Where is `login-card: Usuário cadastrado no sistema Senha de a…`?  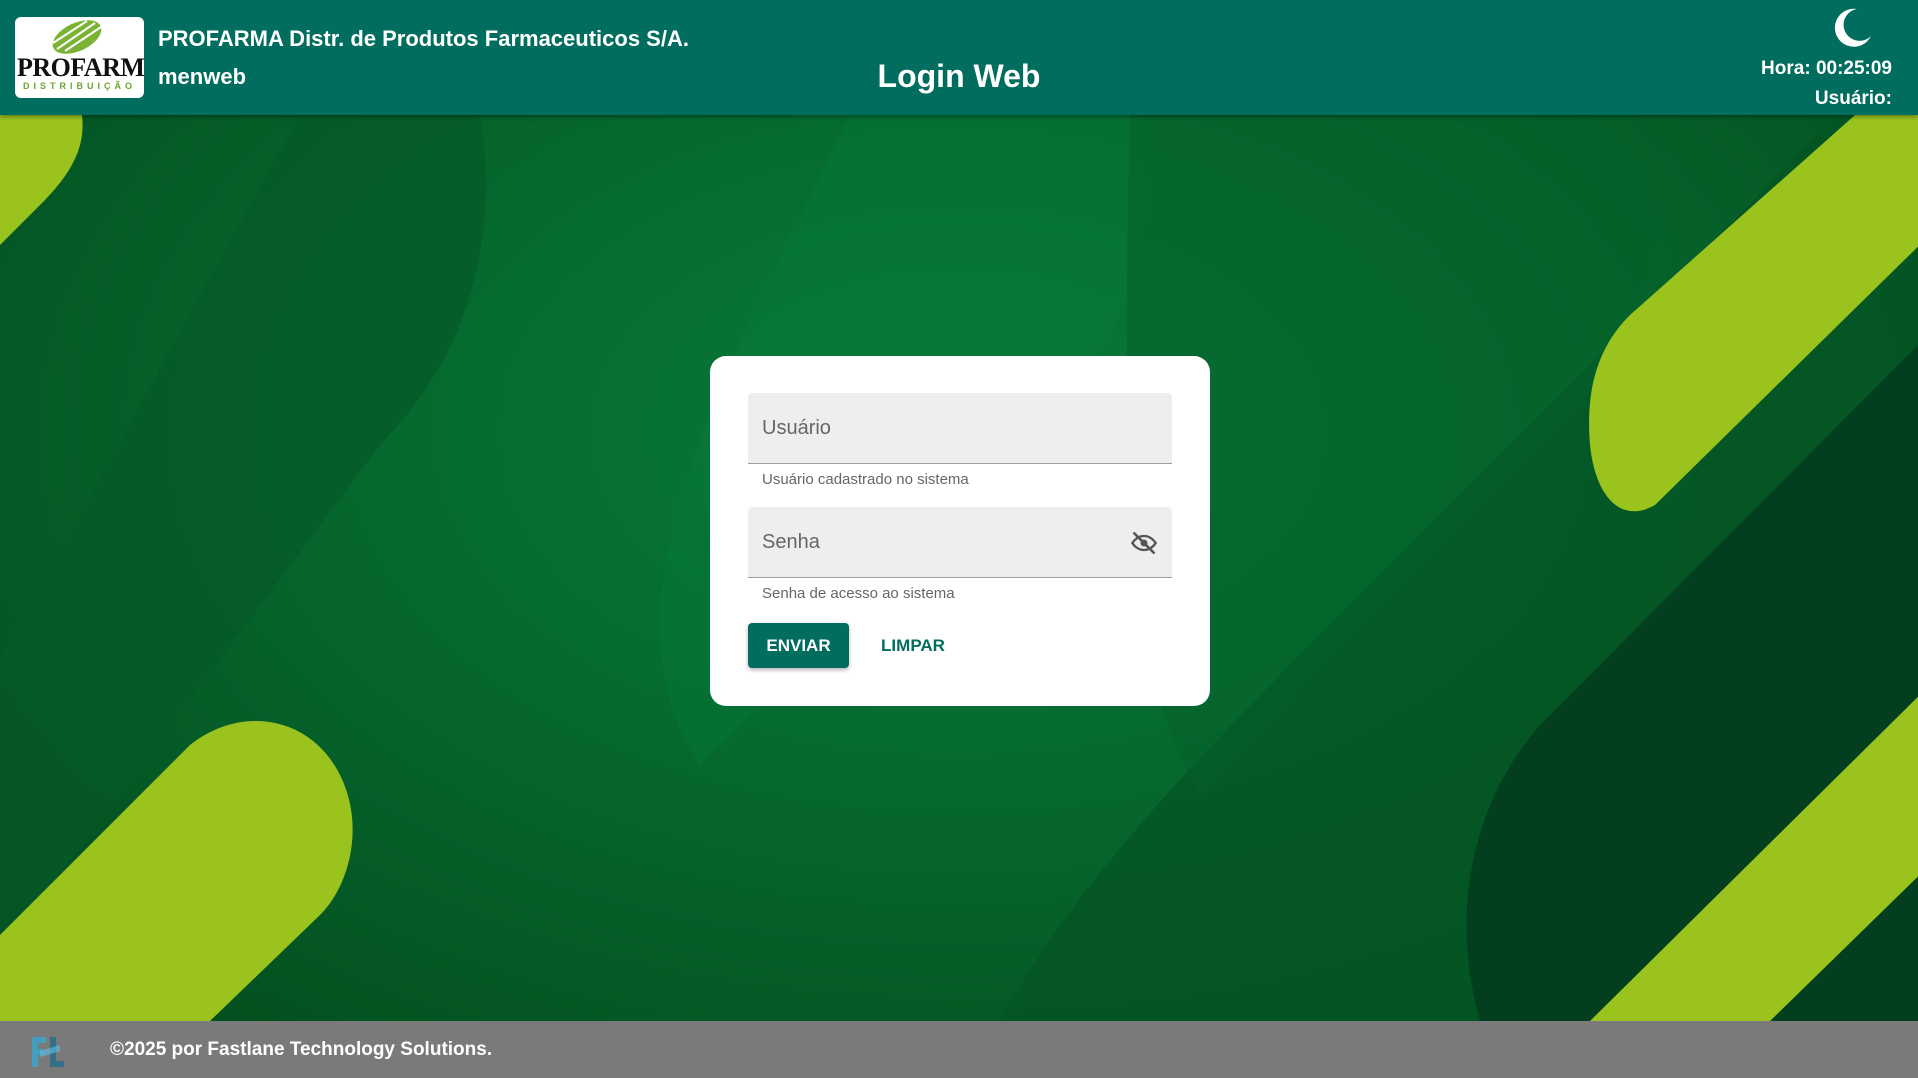 login-card: Usuário cadastrado no sistema Senha de a… is located at coordinates (960, 531).